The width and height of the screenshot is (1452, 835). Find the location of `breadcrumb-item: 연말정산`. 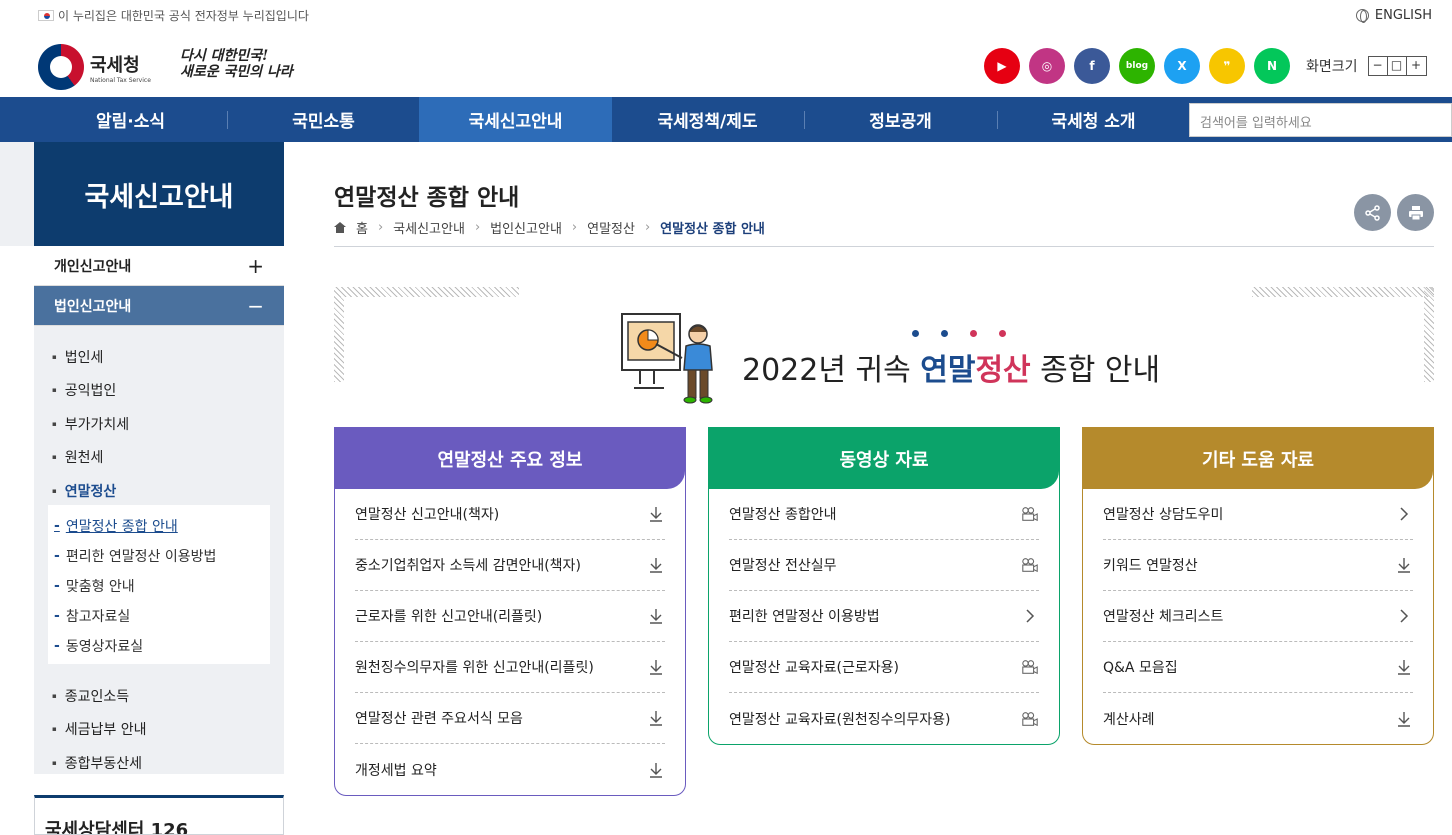

breadcrumb-item: 연말정산 is located at coordinates (611, 227).